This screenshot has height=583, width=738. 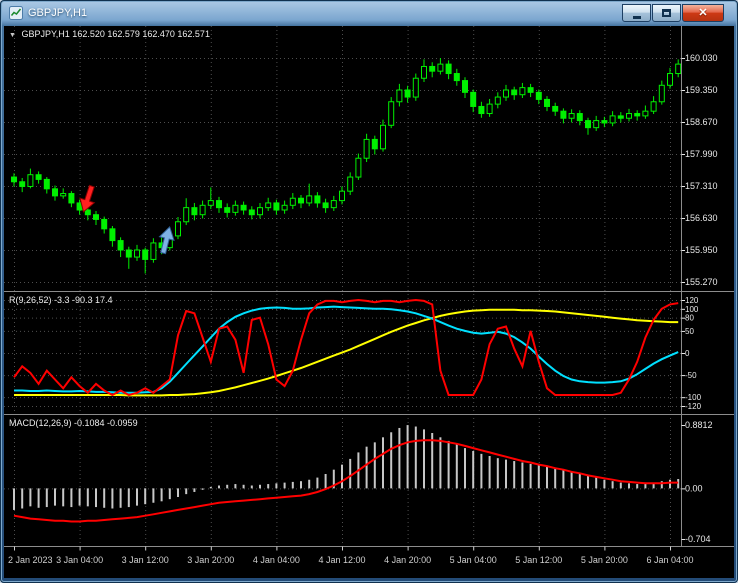 I want to click on svg-text: 157.990, so click(x=701, y=154).